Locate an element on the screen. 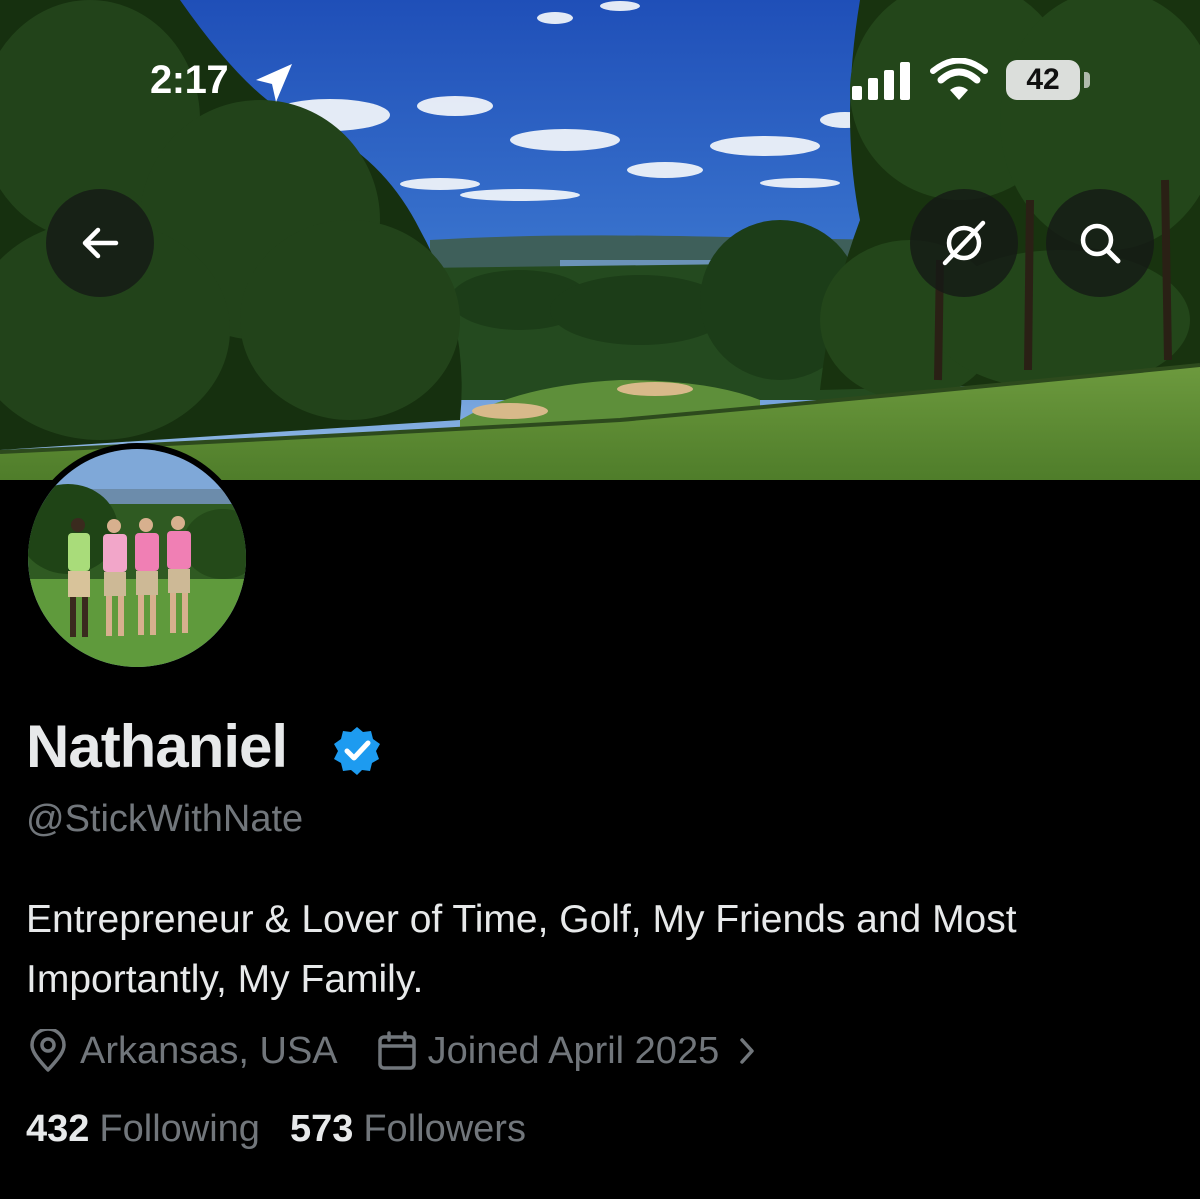 This screenshot has width=1200, height=1199. wifi-icon is located at coordinates (959, 79).